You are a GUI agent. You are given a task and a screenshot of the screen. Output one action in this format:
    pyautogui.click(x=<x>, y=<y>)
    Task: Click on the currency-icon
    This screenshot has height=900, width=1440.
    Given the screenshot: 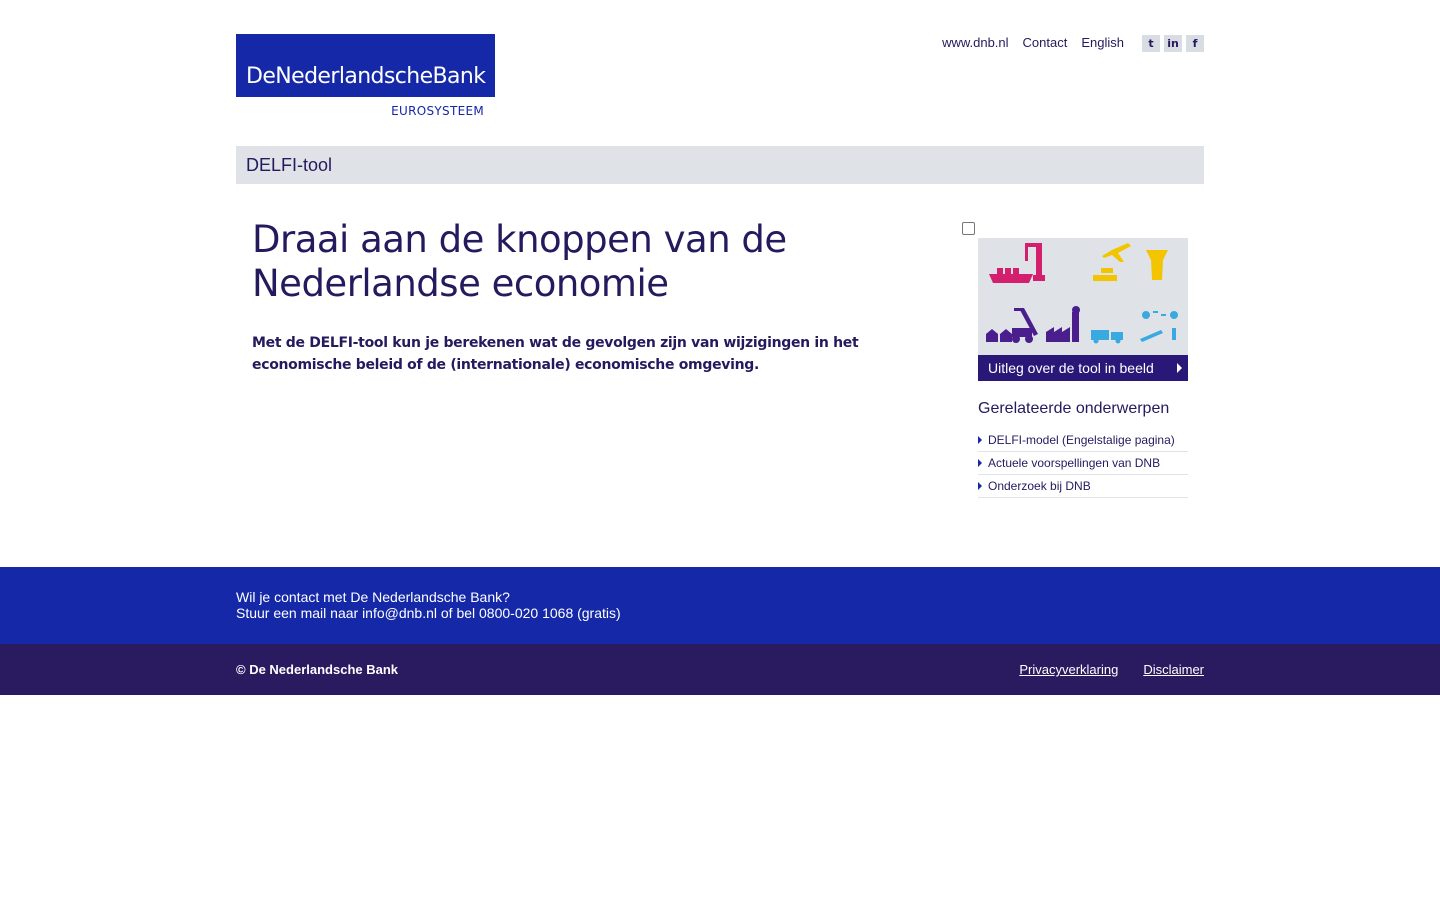 What is the action you would take?
    pyautogui.click(x=1159, y=326)
    